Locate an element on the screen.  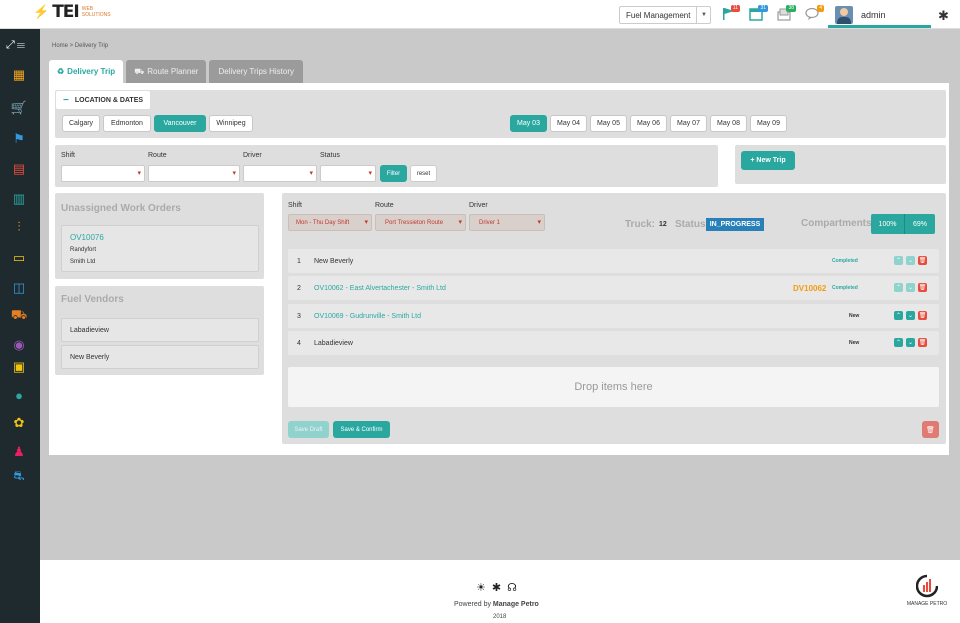
city-winnipeg-button: Winnipeg is located at coordinates (231, 123).